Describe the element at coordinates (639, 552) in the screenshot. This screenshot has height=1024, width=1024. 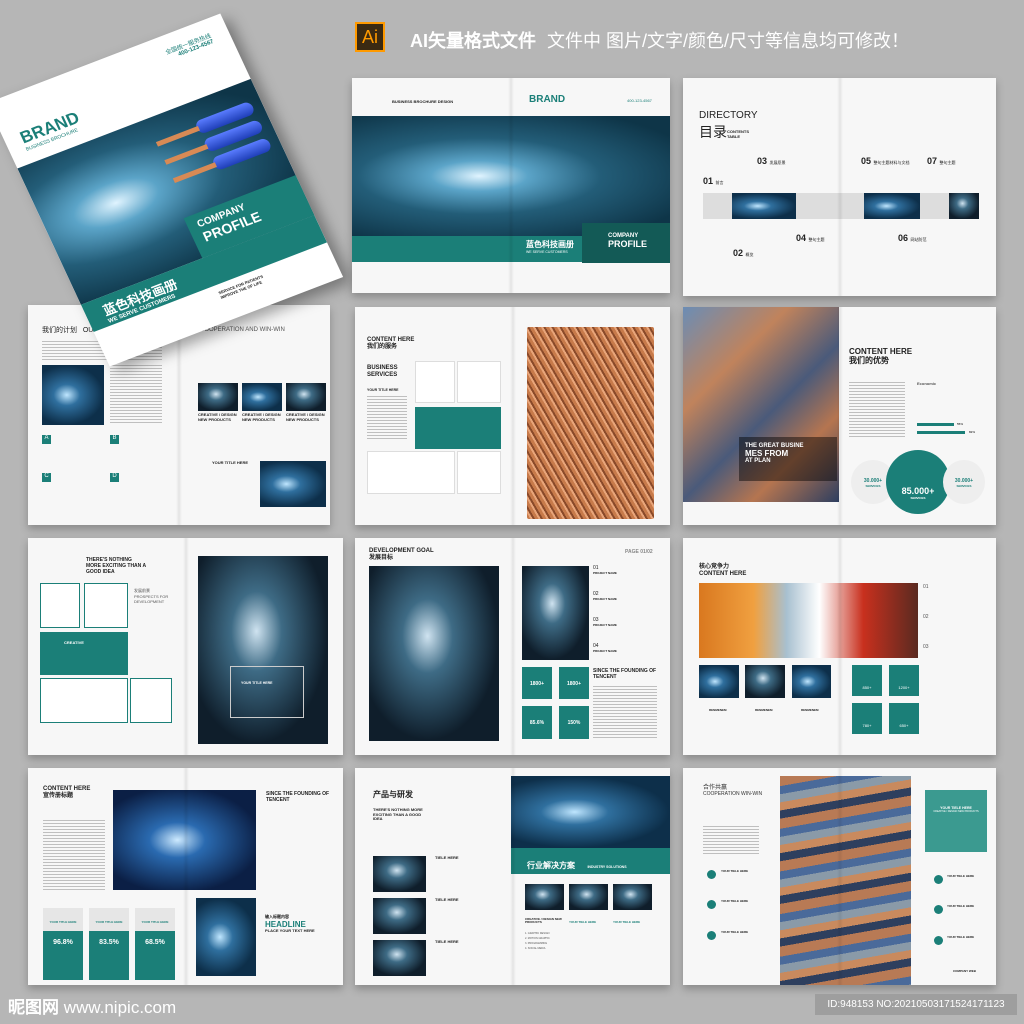
I see `page-number: PAGE 01/02` at that location.